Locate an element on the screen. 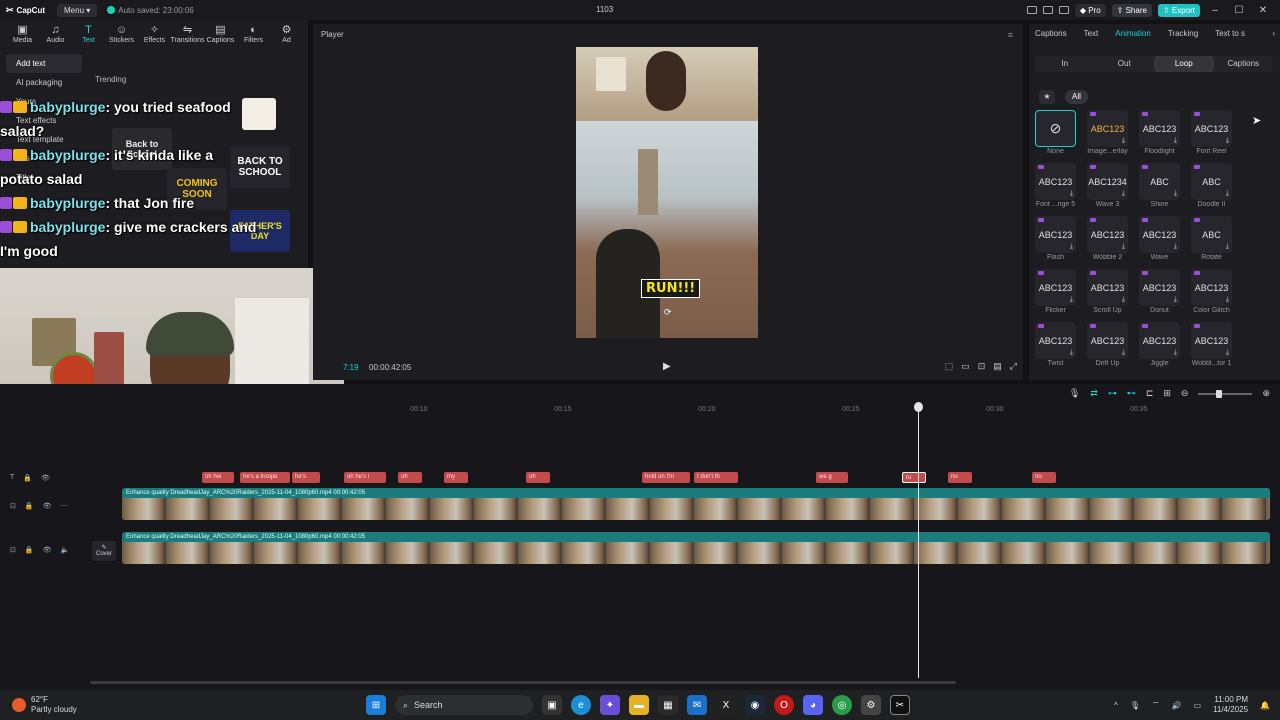 This screenshot has width=1280, height=720. steam-icon: ◉ is located at coordinates (755, 705).